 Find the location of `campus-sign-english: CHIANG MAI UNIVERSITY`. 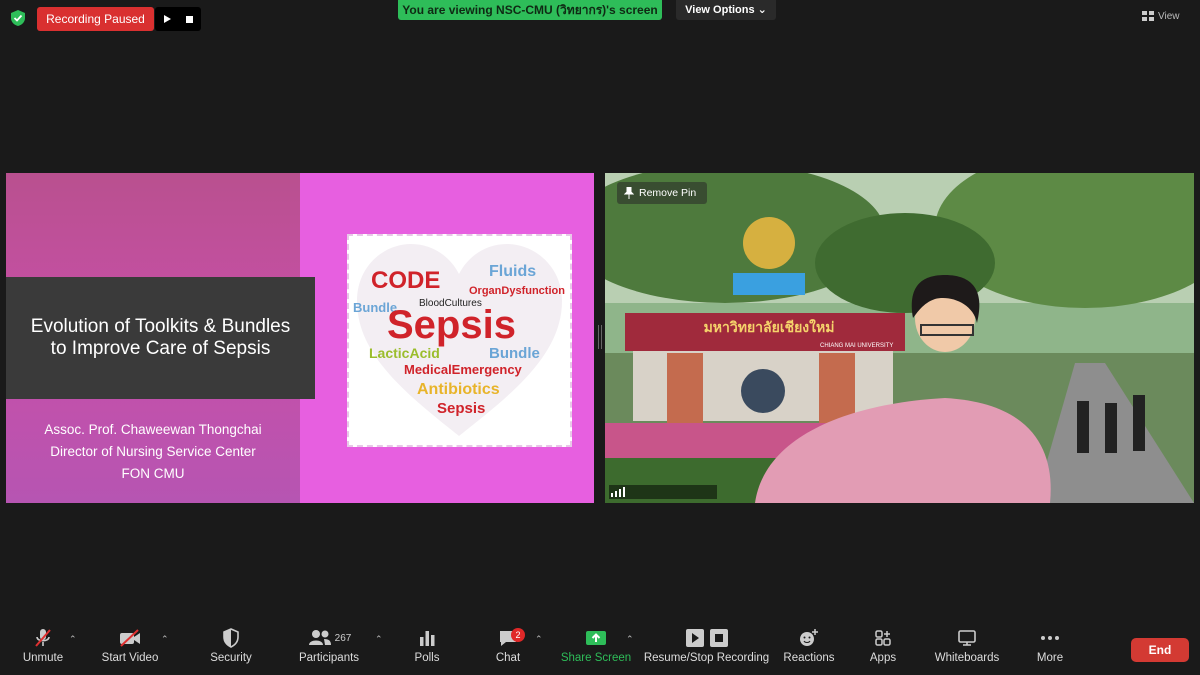

campus-sign-english: CHIANG MAI UNIVERSITY is located at coordinates (856, 346).